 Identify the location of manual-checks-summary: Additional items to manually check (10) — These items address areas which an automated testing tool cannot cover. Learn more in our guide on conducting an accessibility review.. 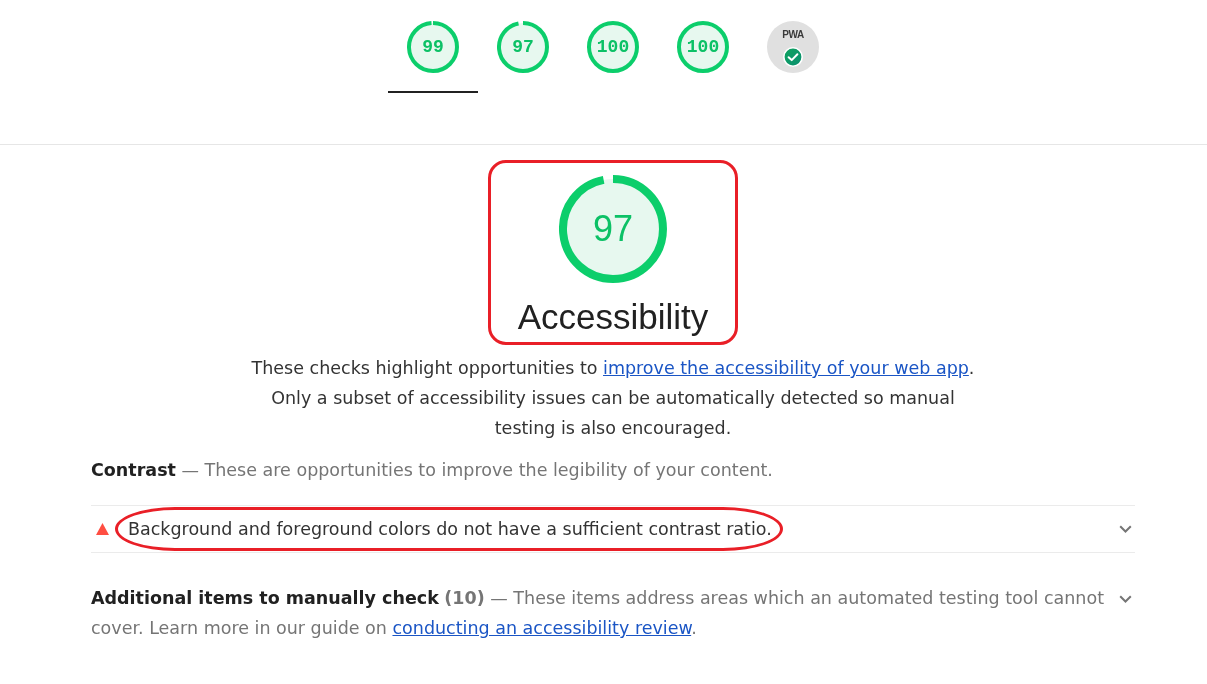
(598, 613).